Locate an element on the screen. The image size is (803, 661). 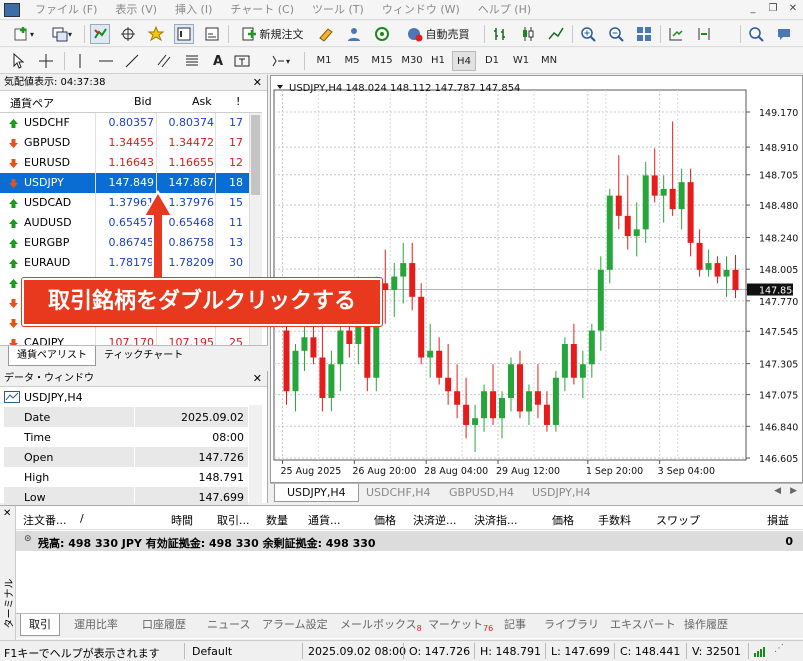
crosshair-button is located at coordinates (46, 61).